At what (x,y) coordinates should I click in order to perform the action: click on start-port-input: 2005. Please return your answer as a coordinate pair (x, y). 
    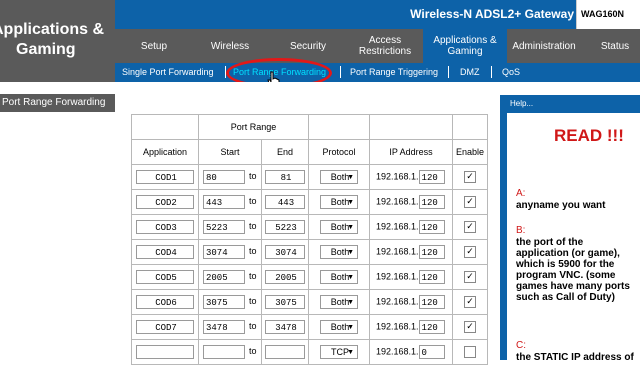
    Looking at the image, I should click on (224, 277).